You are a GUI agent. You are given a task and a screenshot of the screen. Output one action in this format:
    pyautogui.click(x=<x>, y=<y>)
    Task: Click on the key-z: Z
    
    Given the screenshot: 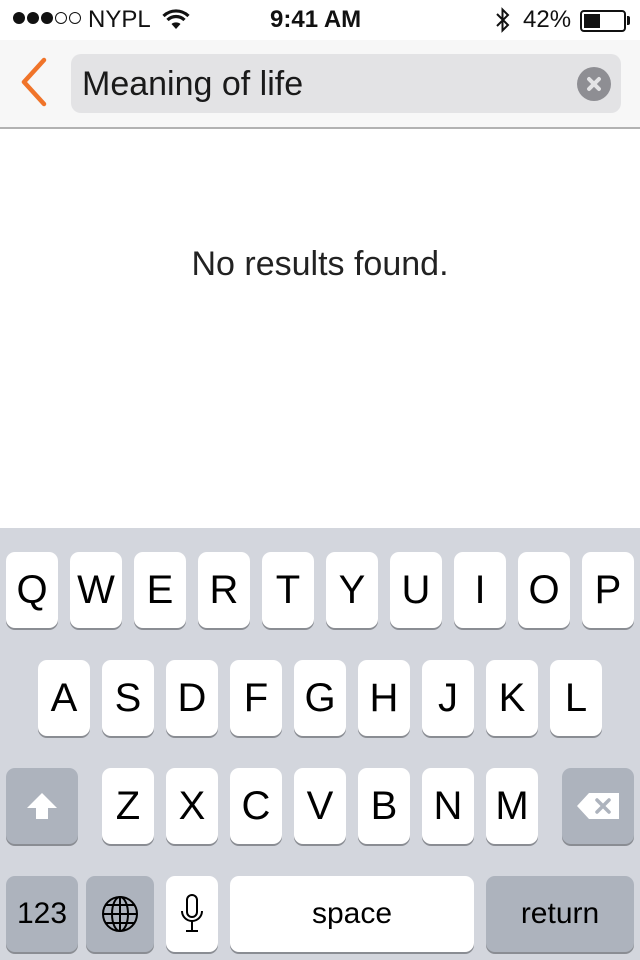 What is the action you would take?
    pyautogui.click(x=128, y=806)
    